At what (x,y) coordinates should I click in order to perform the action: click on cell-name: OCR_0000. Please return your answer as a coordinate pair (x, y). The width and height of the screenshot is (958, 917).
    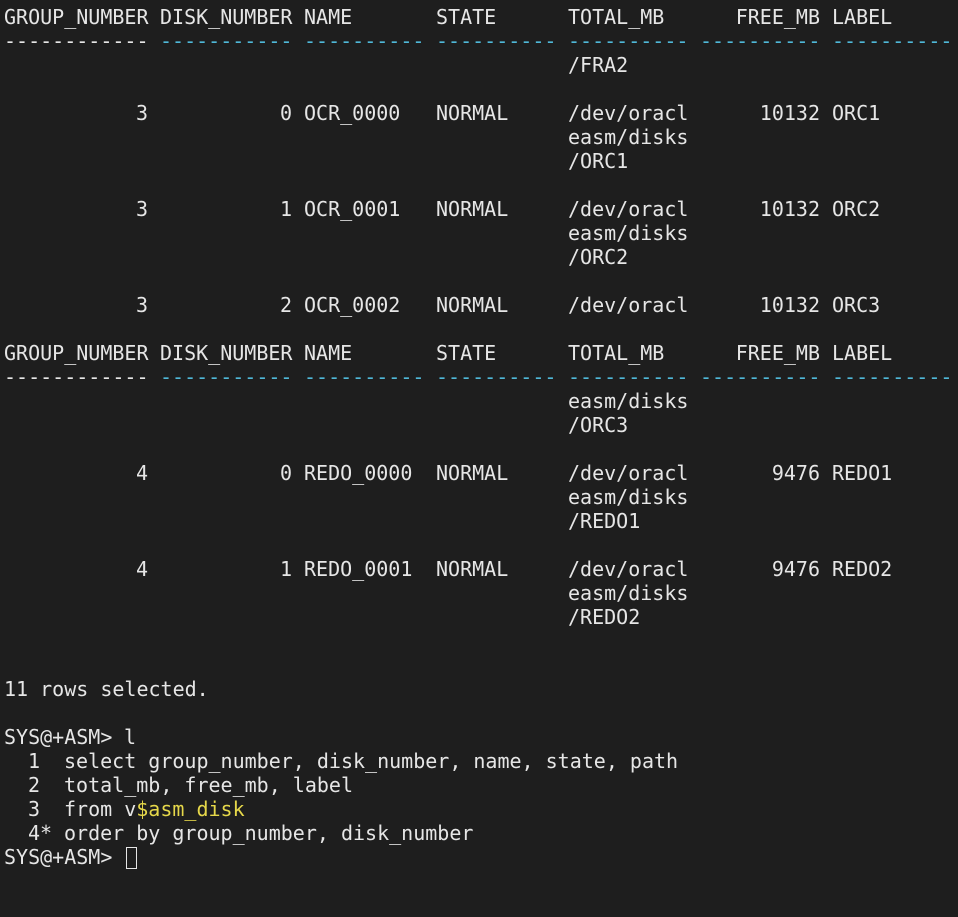
    Looking at the image, I should click on (352, 113).